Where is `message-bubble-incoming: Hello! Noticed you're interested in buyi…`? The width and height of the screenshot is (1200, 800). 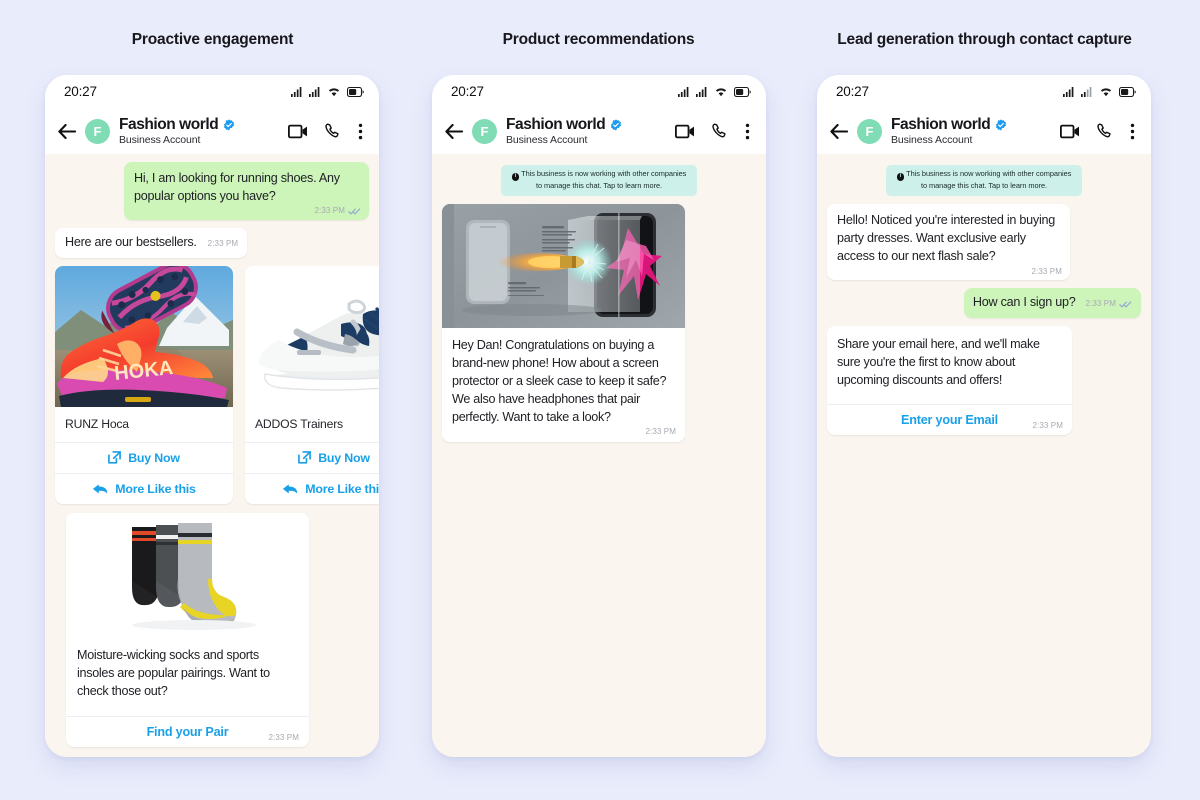 message-bubble-incoming: Hello! Noticed you're interested in buyi… is located at coordinates (948, 242).